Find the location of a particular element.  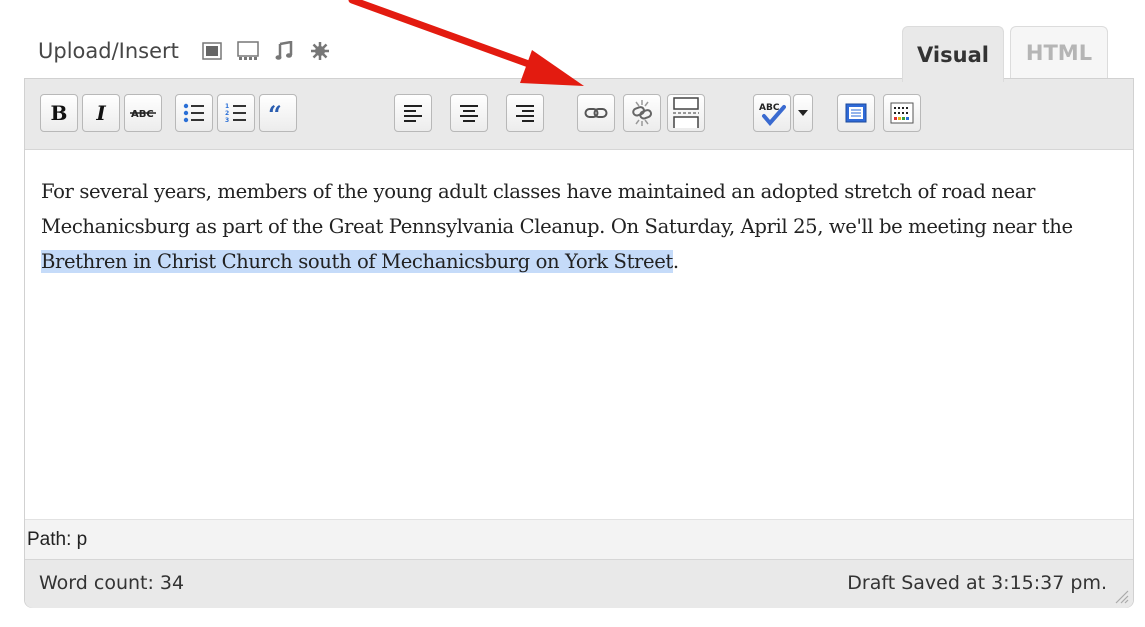

align-left-icon is located at coordinates (413, 113).